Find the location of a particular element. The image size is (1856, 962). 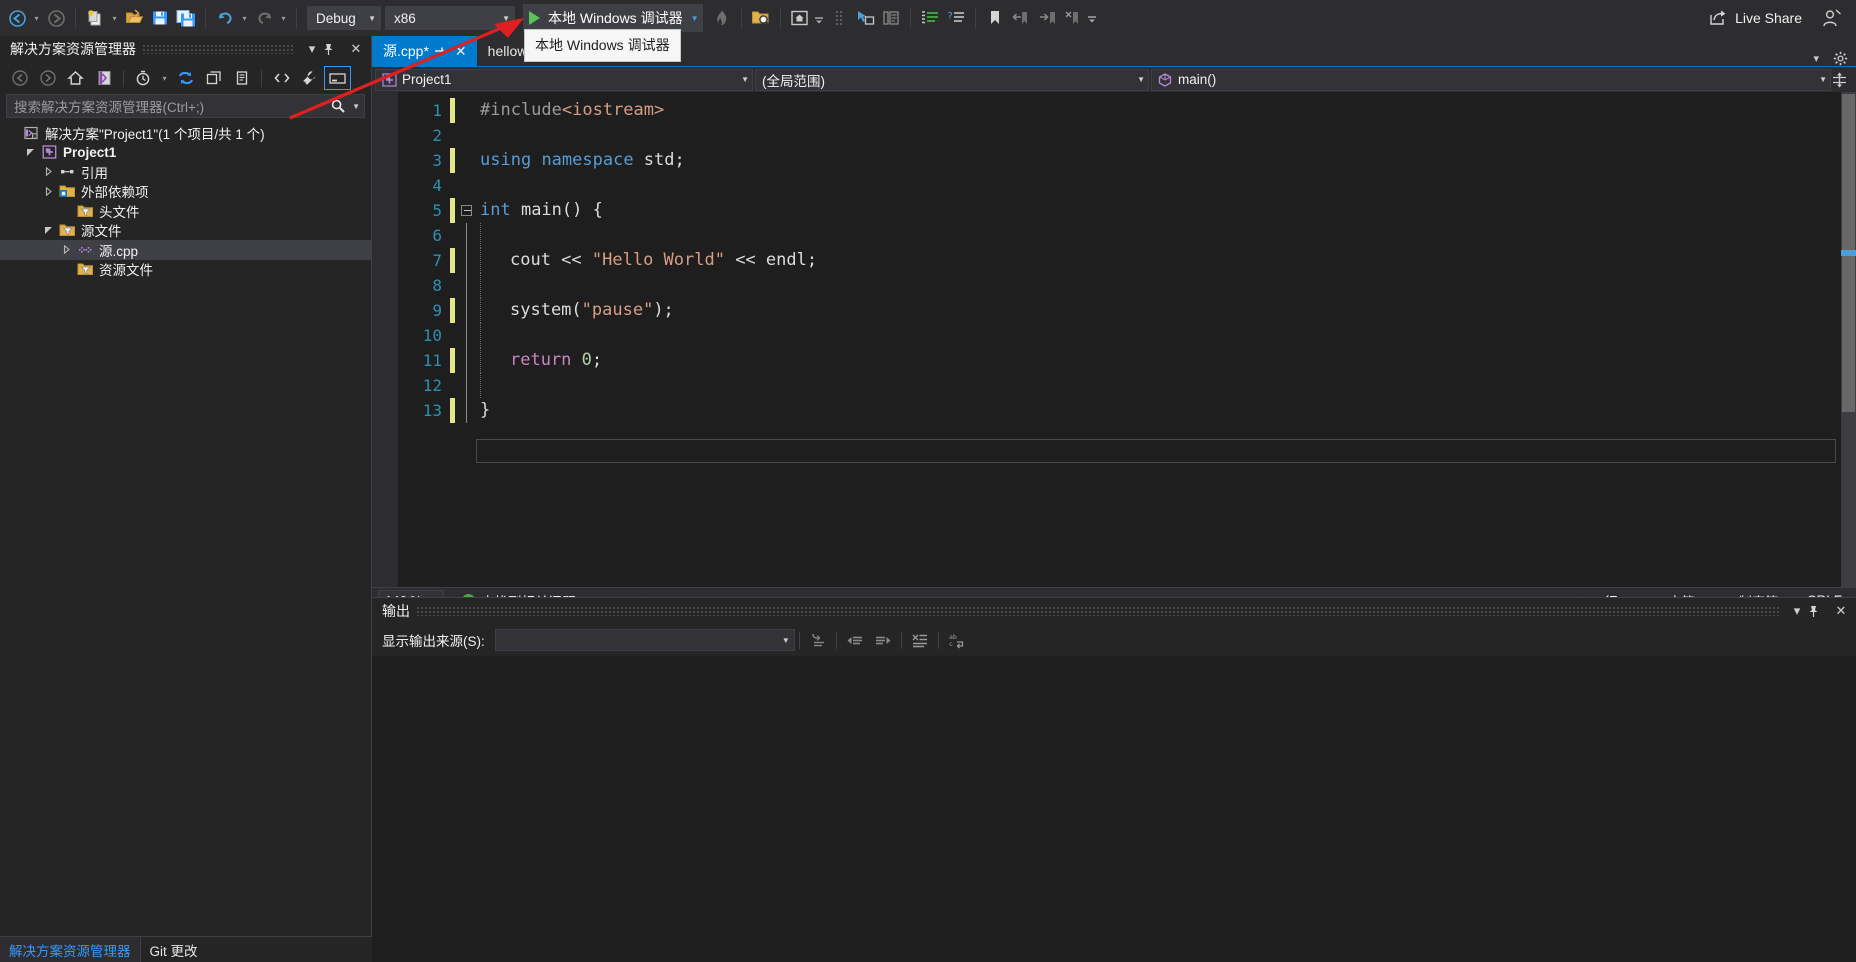

editor-vertical-scrollbar is located at coordinates (1848, 339).